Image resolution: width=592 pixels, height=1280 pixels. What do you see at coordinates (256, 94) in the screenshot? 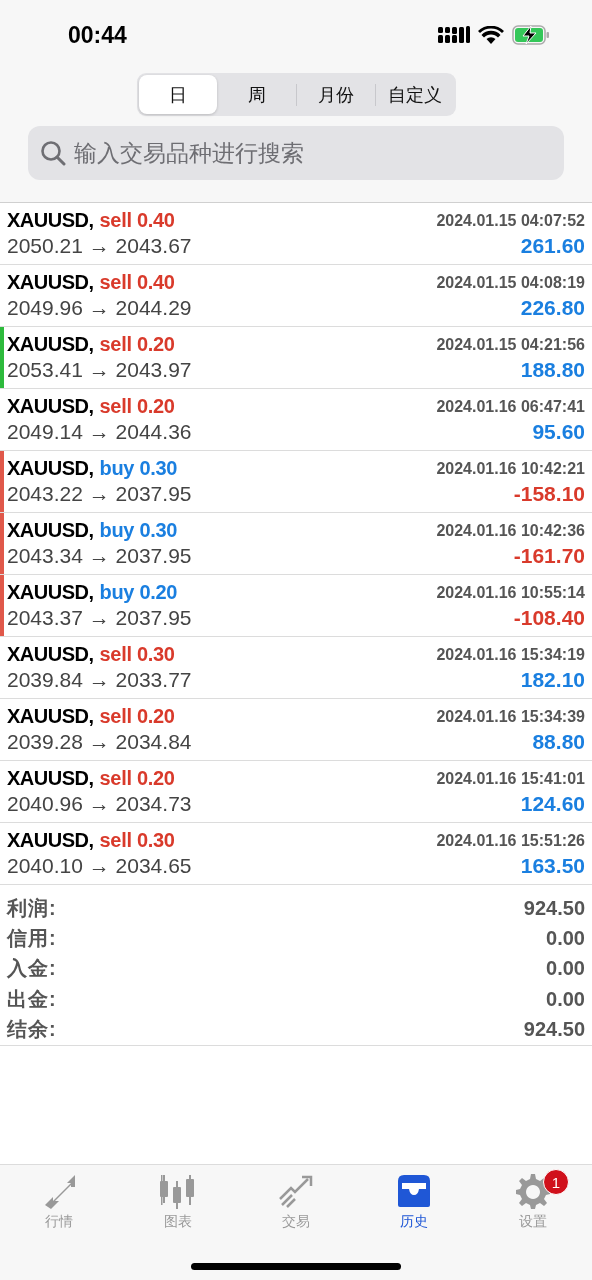
I see `period-tab: 周` at bounding box center [256, 94].